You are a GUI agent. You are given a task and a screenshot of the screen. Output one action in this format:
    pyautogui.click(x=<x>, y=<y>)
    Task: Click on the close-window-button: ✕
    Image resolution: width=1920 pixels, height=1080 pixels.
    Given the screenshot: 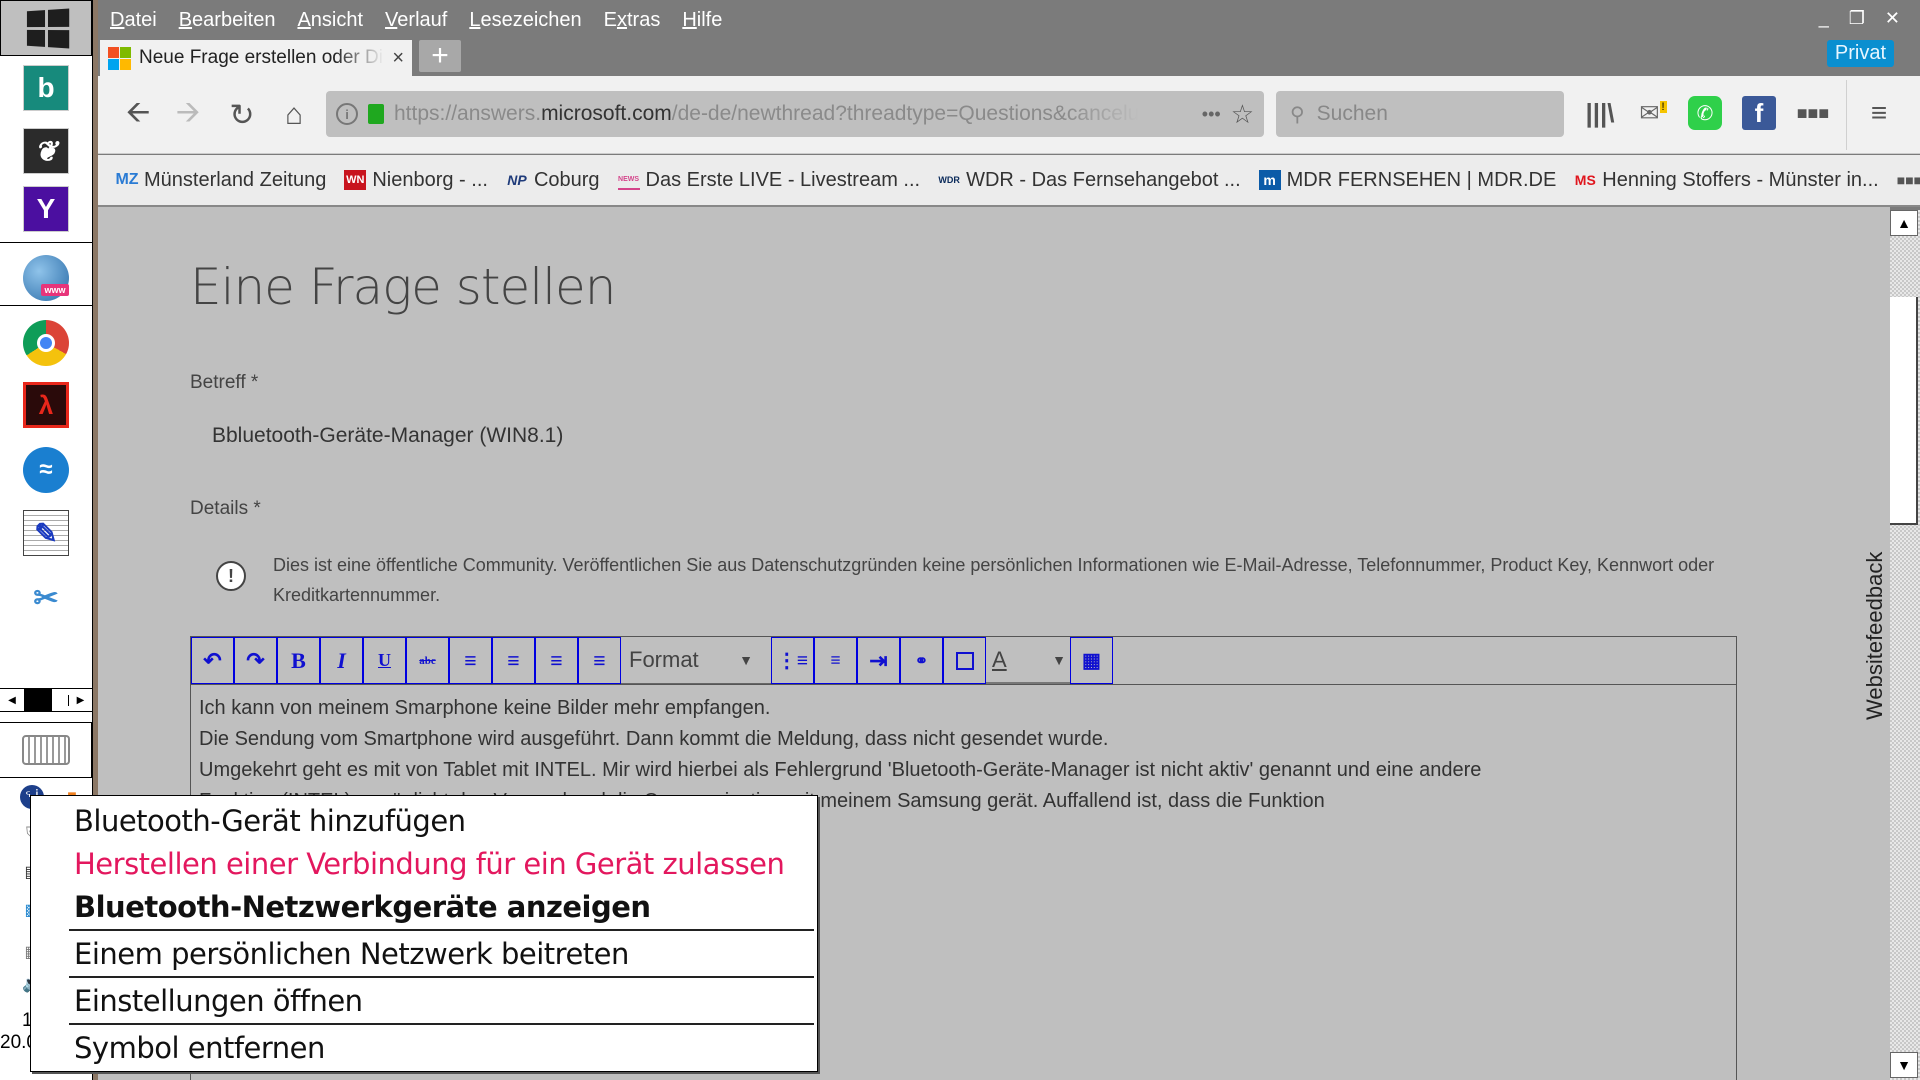 What is the action you would take?
    pyautogui.click(x=1892, y=18)
    